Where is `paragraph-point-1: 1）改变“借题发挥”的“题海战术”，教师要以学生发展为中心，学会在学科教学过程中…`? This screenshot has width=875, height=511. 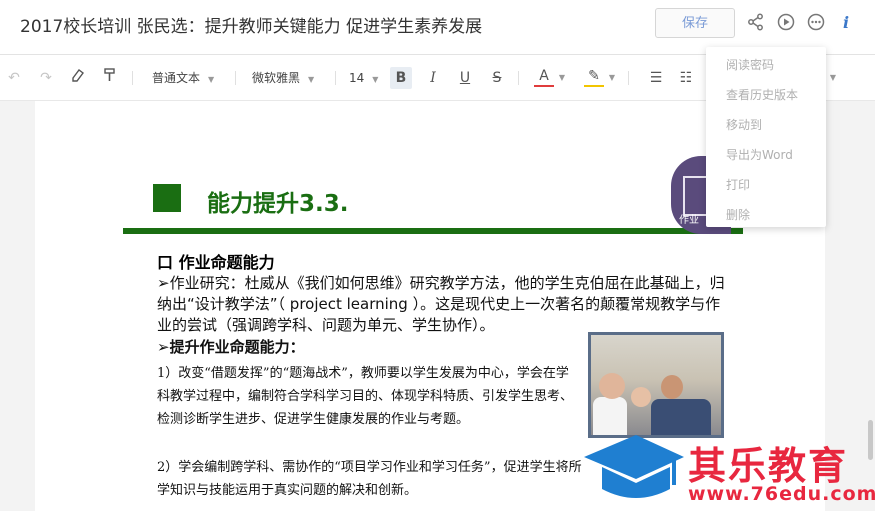 paragraph-point-1: 1）改变“借题发挥”的“题海战术”，教师要以学生发展为中心，学会在学科教学过程中… is located at coordinates (365, 396).